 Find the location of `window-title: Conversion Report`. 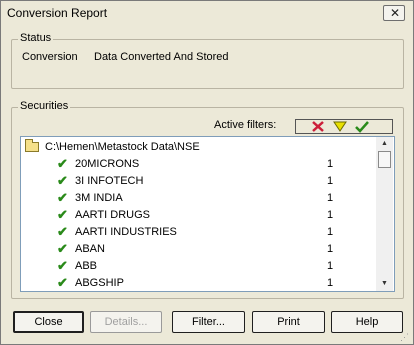

window-title: Conversion Report is located at coordinates (57, 13).